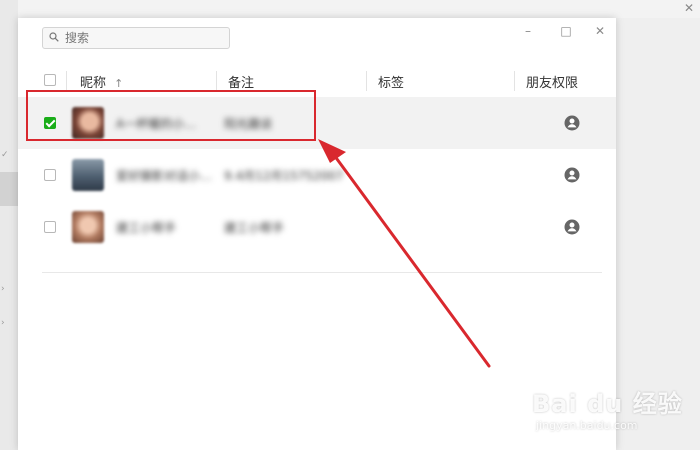  I want to click on watermark-url: jingyan.baidu.com, so click(587, 425).